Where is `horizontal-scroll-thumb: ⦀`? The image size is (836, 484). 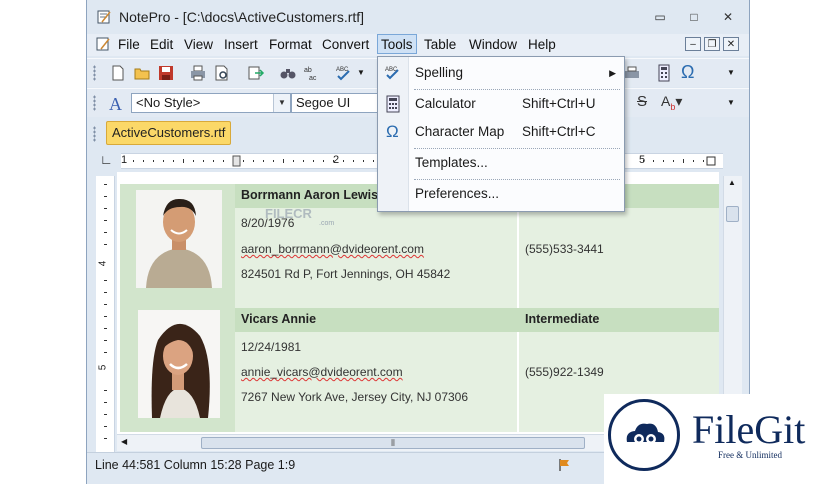 horizontal-scroll-thumb: ⦀ is located at coordinates (393, 443).